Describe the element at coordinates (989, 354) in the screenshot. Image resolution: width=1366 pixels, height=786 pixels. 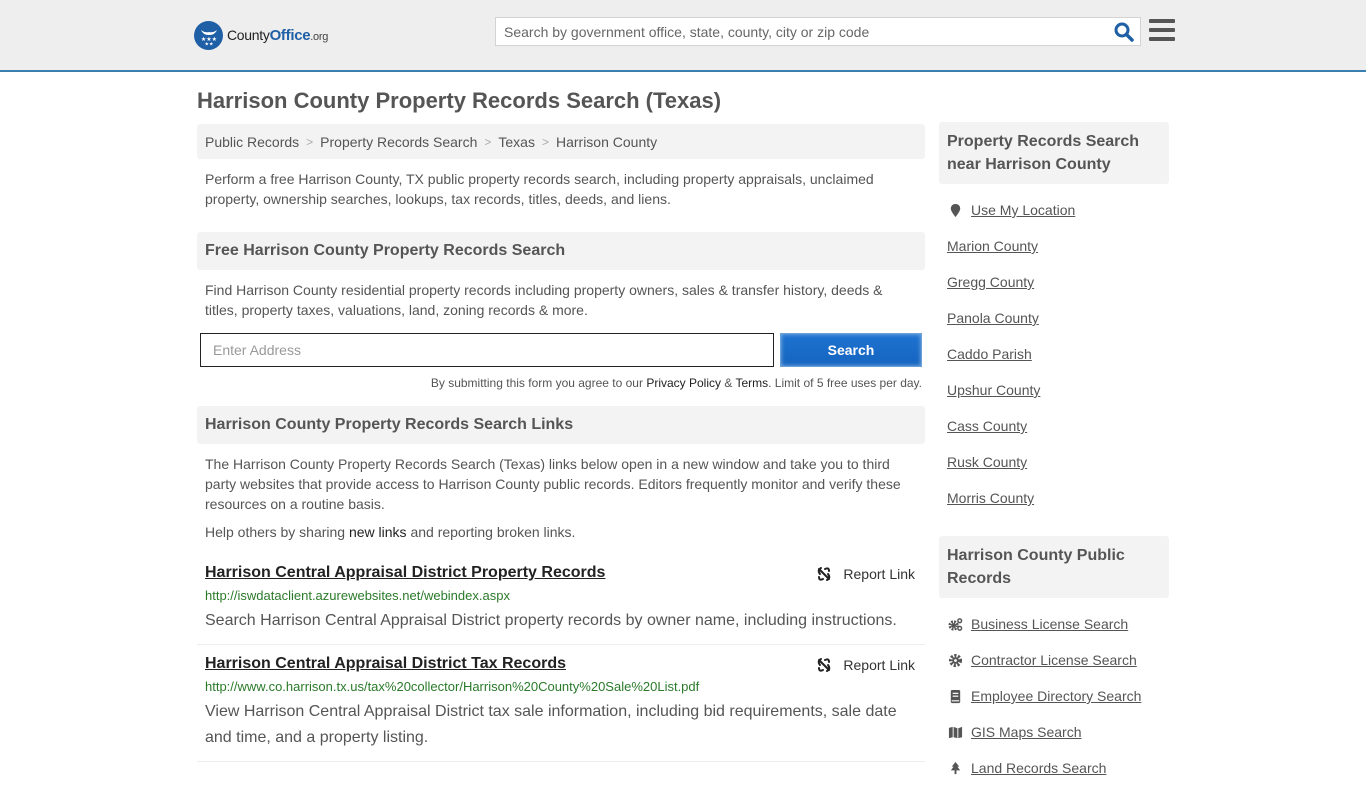
I see `nearby-county-link: Caddo Parish` at that location.